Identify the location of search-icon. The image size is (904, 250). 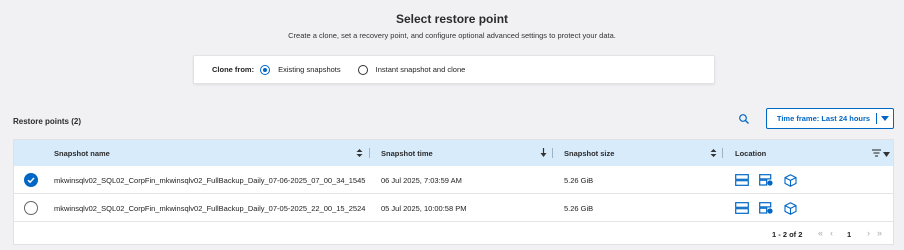
(744, 118).